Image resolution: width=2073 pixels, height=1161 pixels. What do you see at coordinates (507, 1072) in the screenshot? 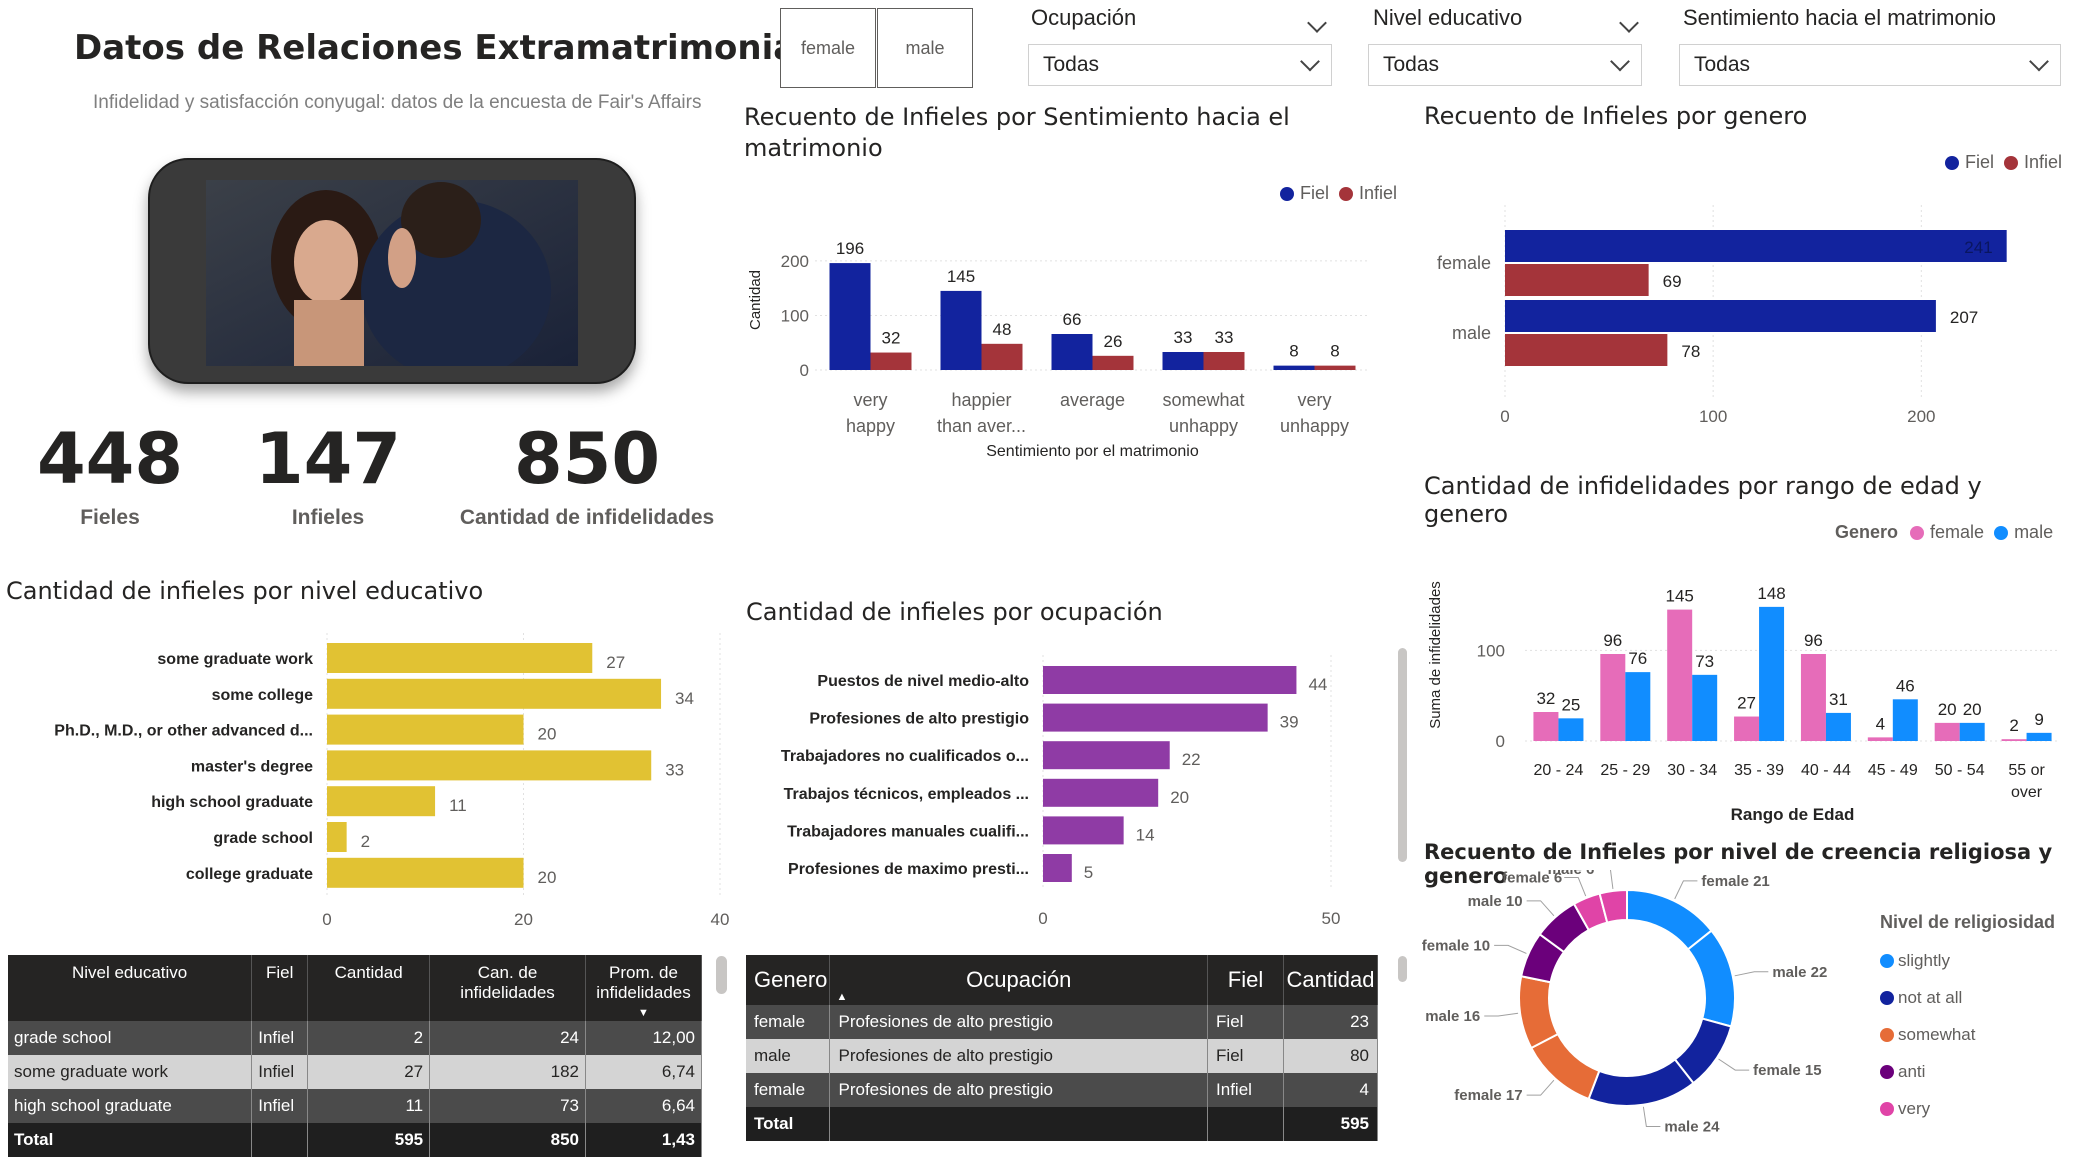
I see `table-cell: 182` at bounding box center [507, 1072].